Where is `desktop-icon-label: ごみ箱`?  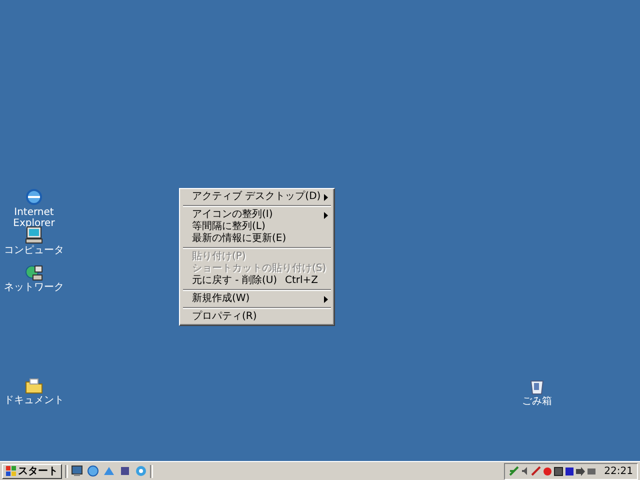
desktop-icon-label: ごみ箱 is located at coordinates (537, 401).